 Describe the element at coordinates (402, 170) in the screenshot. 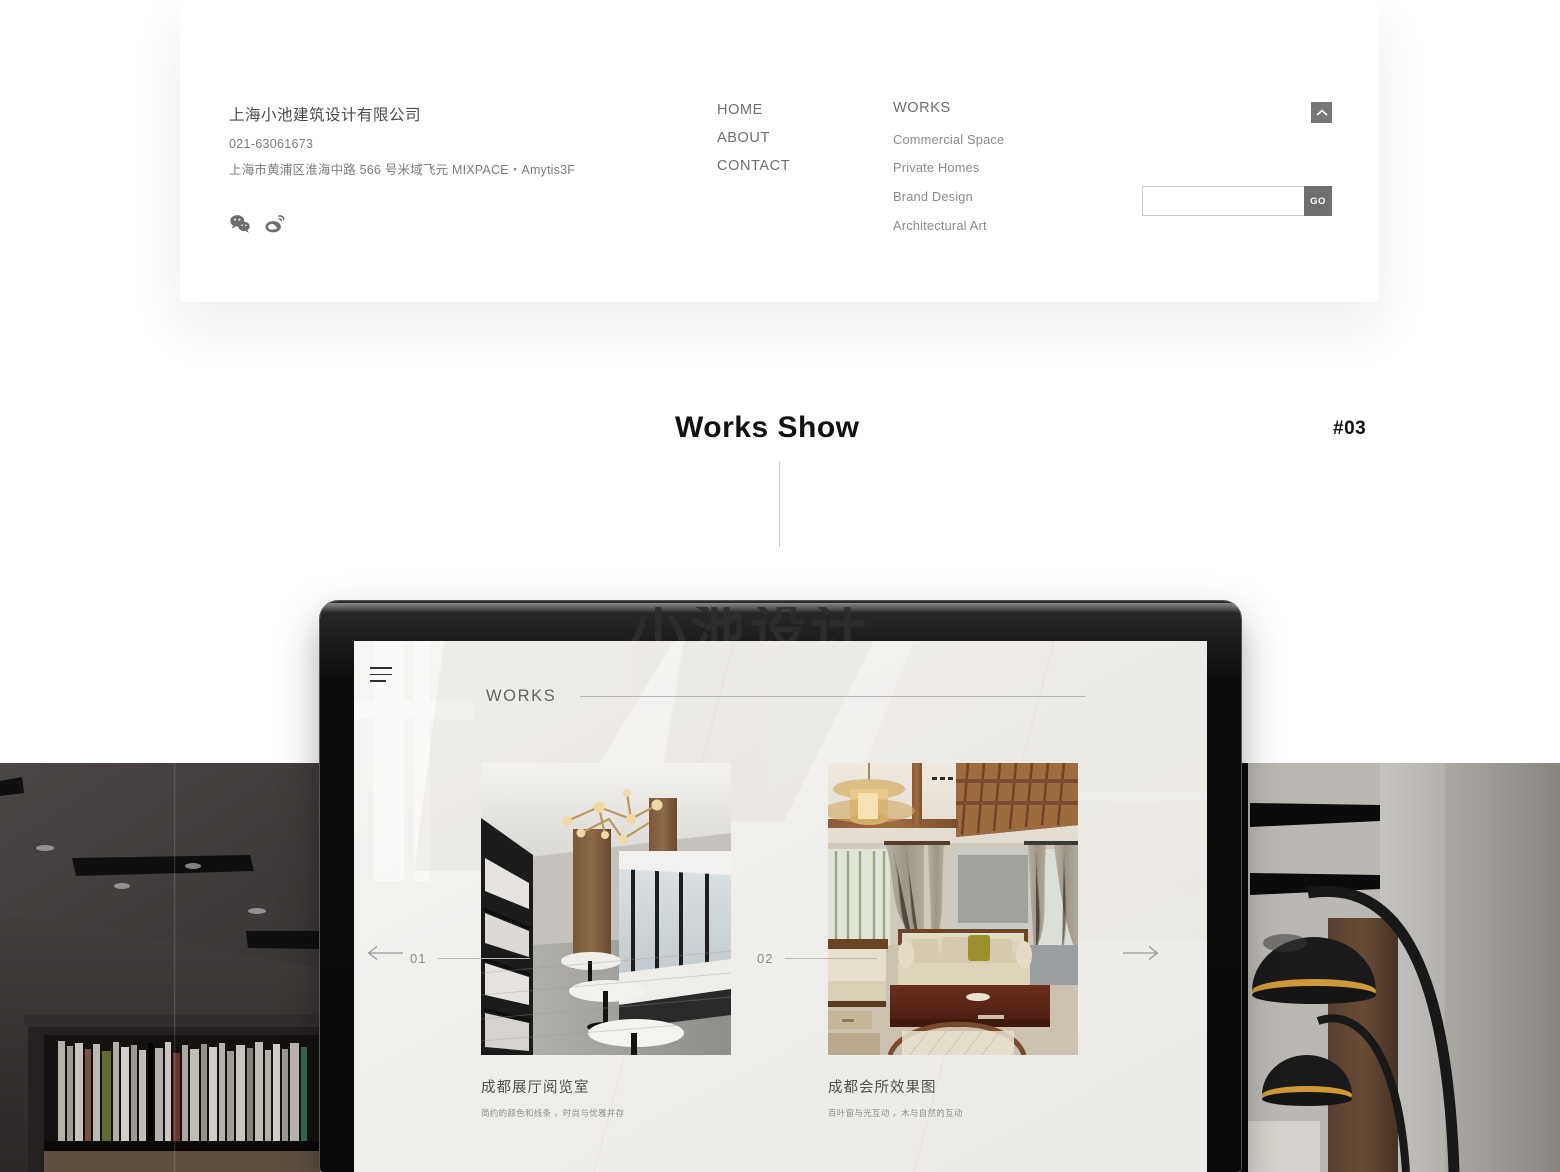

I see `company-address: 上海市黄浦区淮海中路 566 号米域飞元 MIXPACE・Amytis3F` at that location.